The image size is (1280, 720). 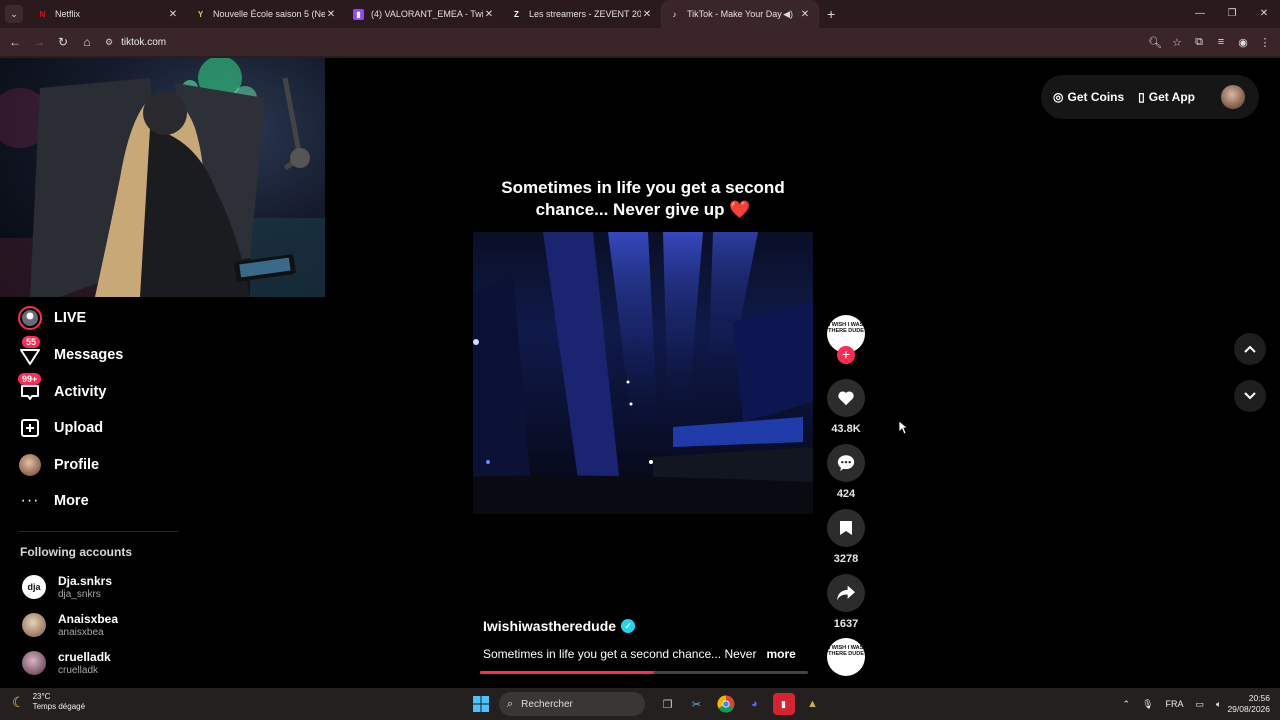 I want to click on share-button, so click(x=846, y=593).